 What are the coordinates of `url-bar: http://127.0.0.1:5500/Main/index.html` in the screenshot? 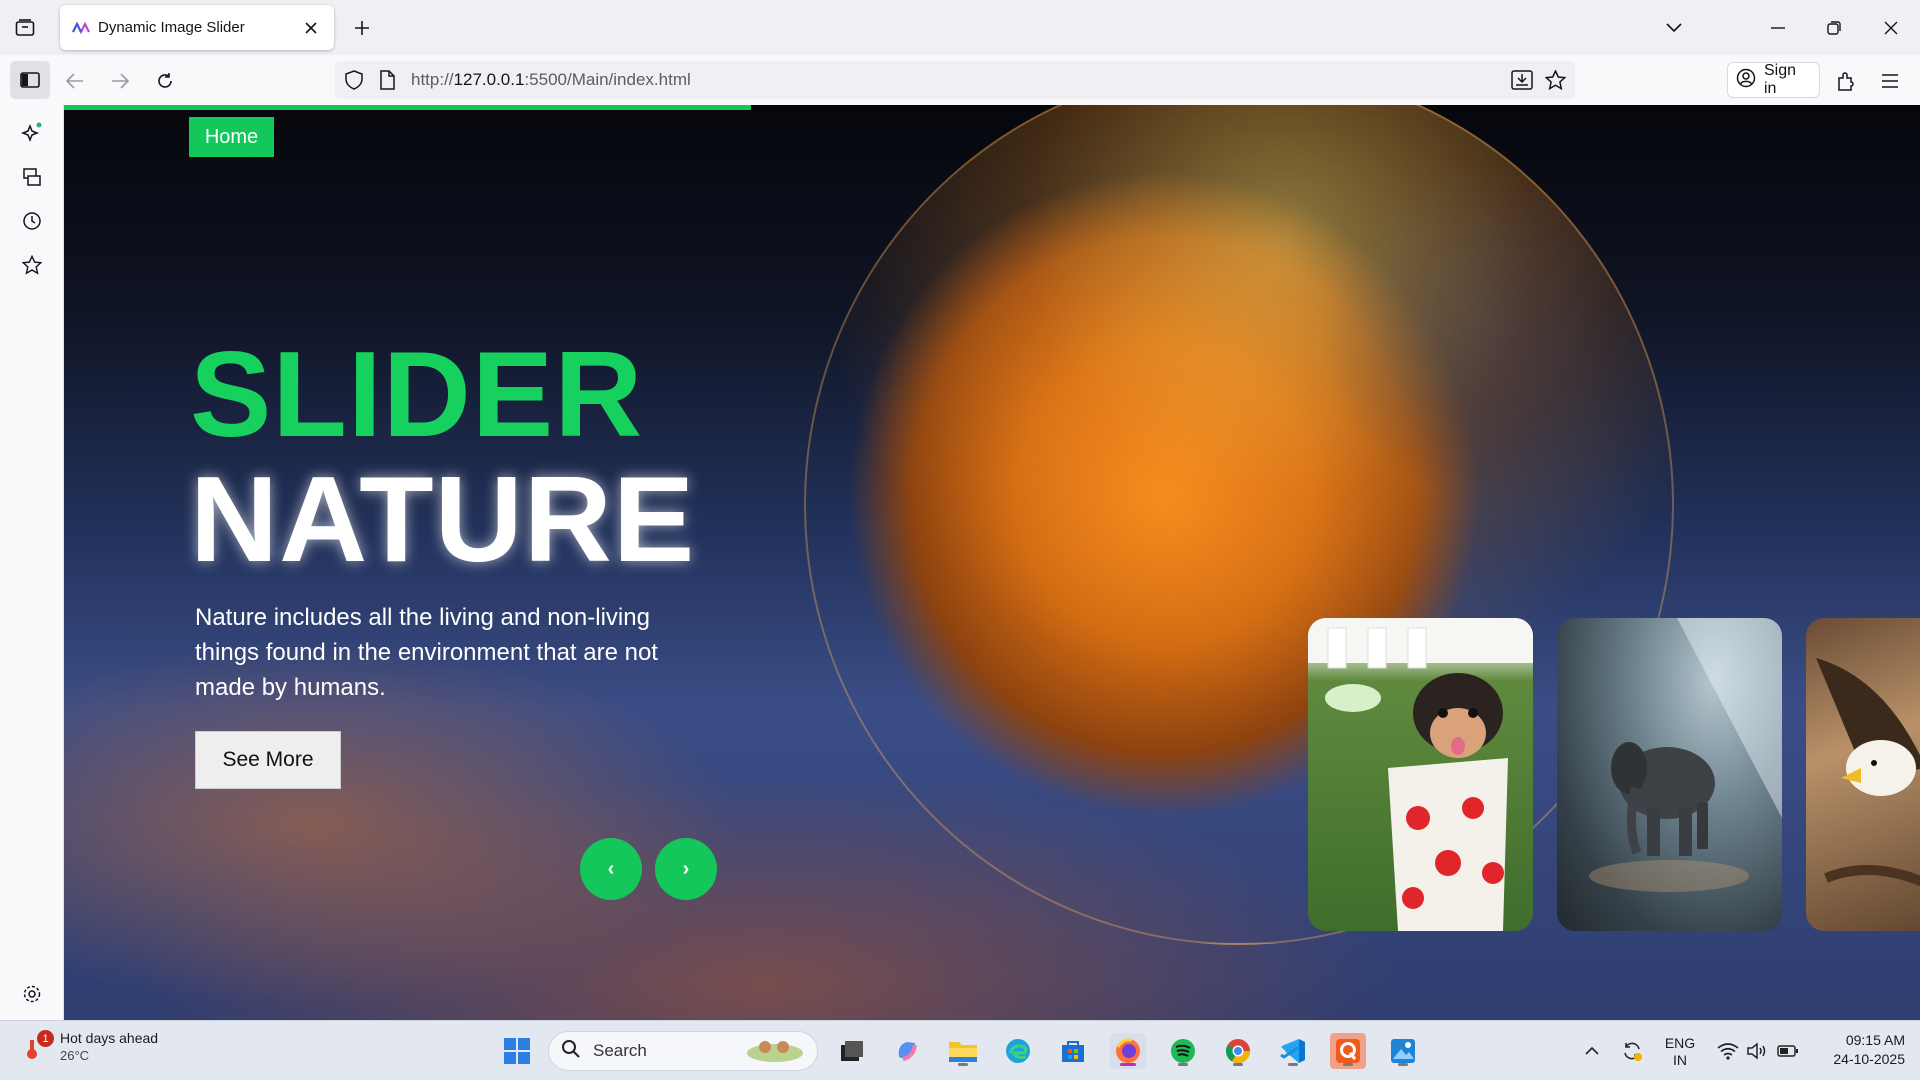 It's located at (955, 80).